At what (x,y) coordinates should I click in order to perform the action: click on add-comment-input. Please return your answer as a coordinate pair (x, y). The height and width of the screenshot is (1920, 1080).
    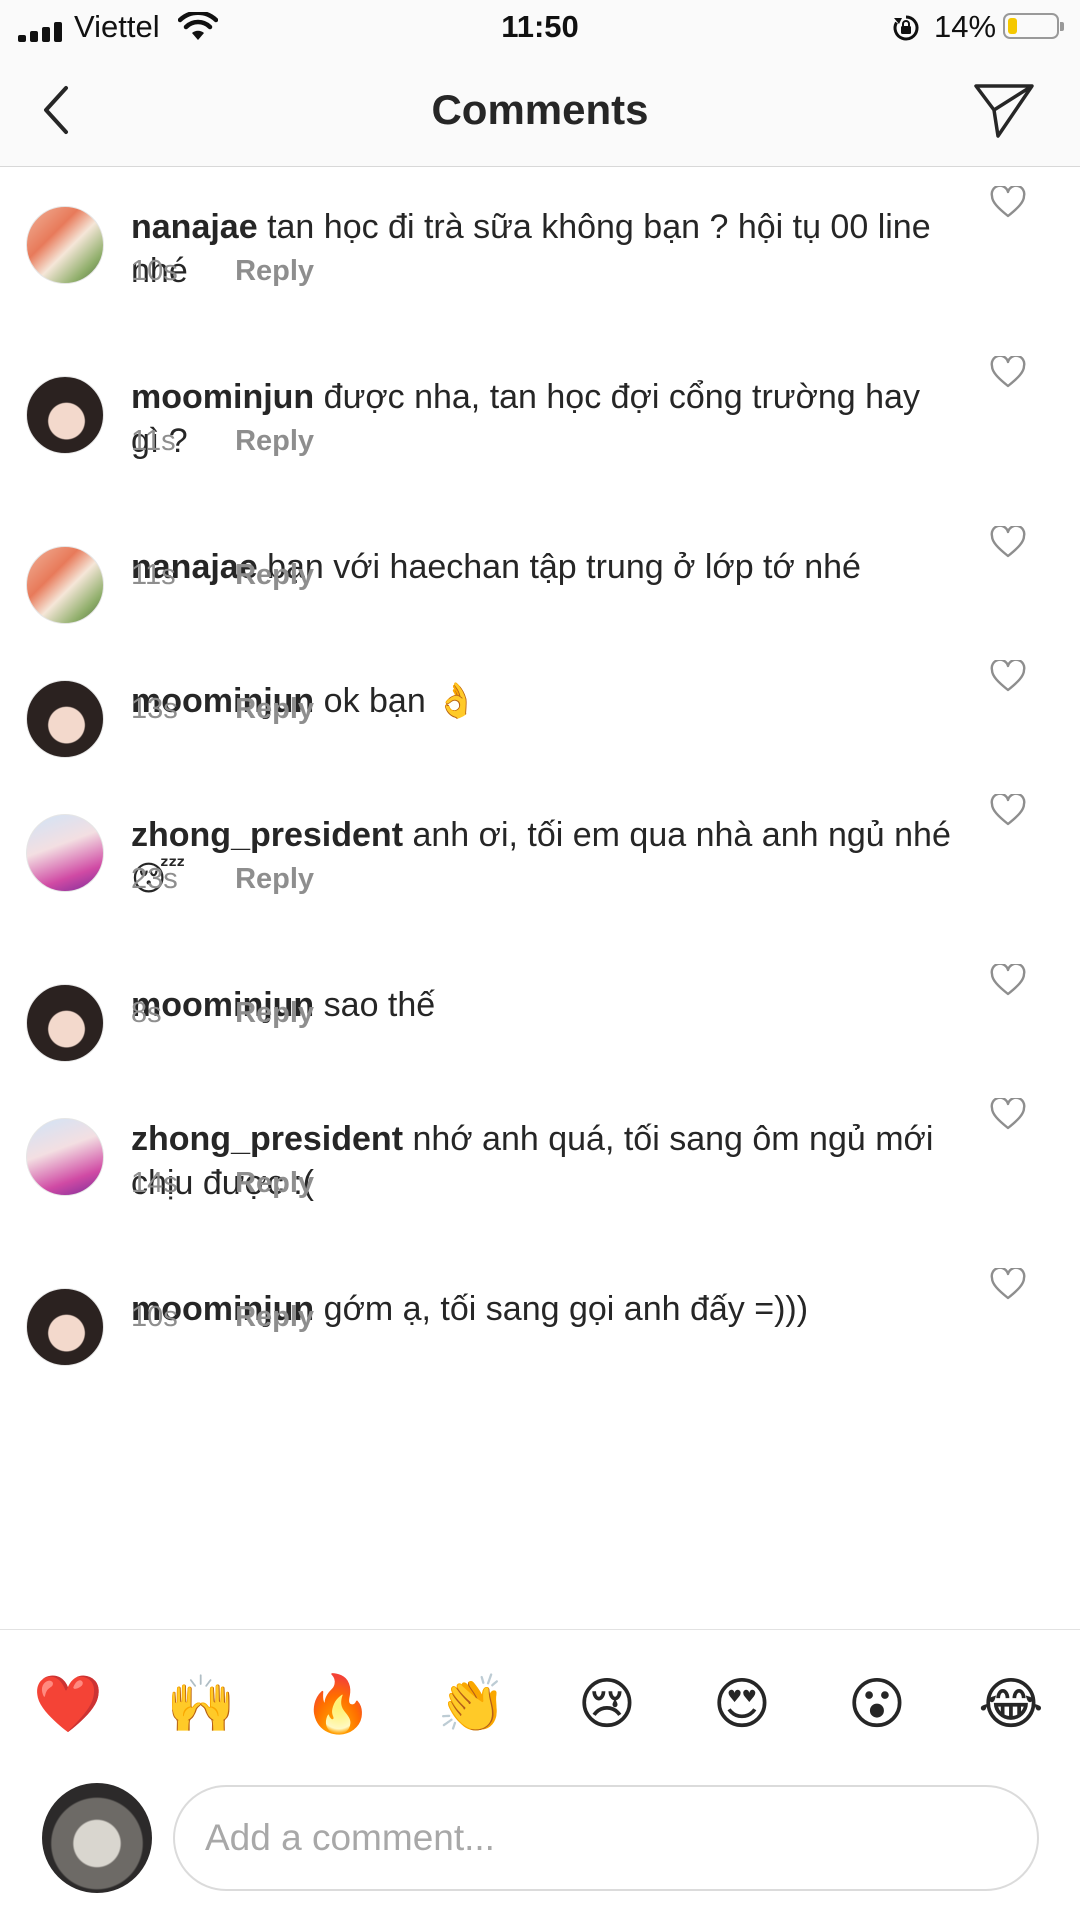
    Looking at the image, I should click on (606, 1838).